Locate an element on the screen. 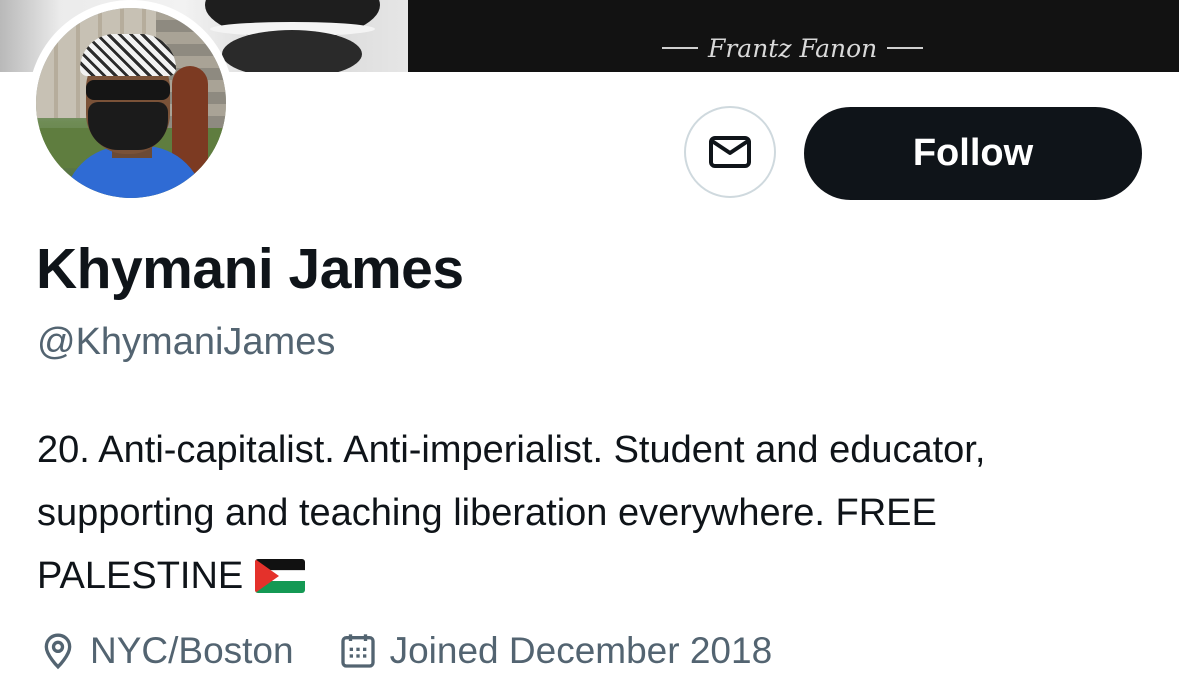 This screenshot has height=699, width=1179. profile-meta: NYC/Boston Joined December 2018 is located at coordinates (405, 651).